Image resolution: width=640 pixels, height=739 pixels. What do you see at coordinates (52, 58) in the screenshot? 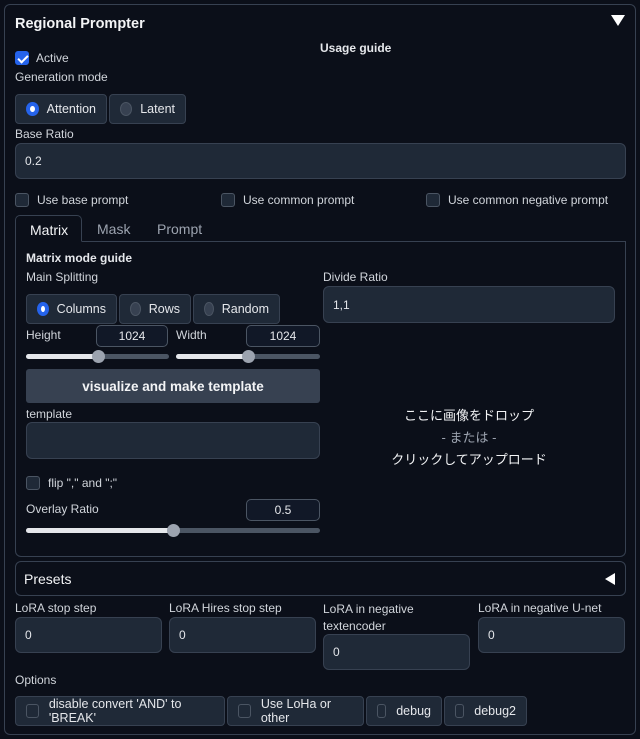
I see `active-label: Active` at bounding box center [52, 58].